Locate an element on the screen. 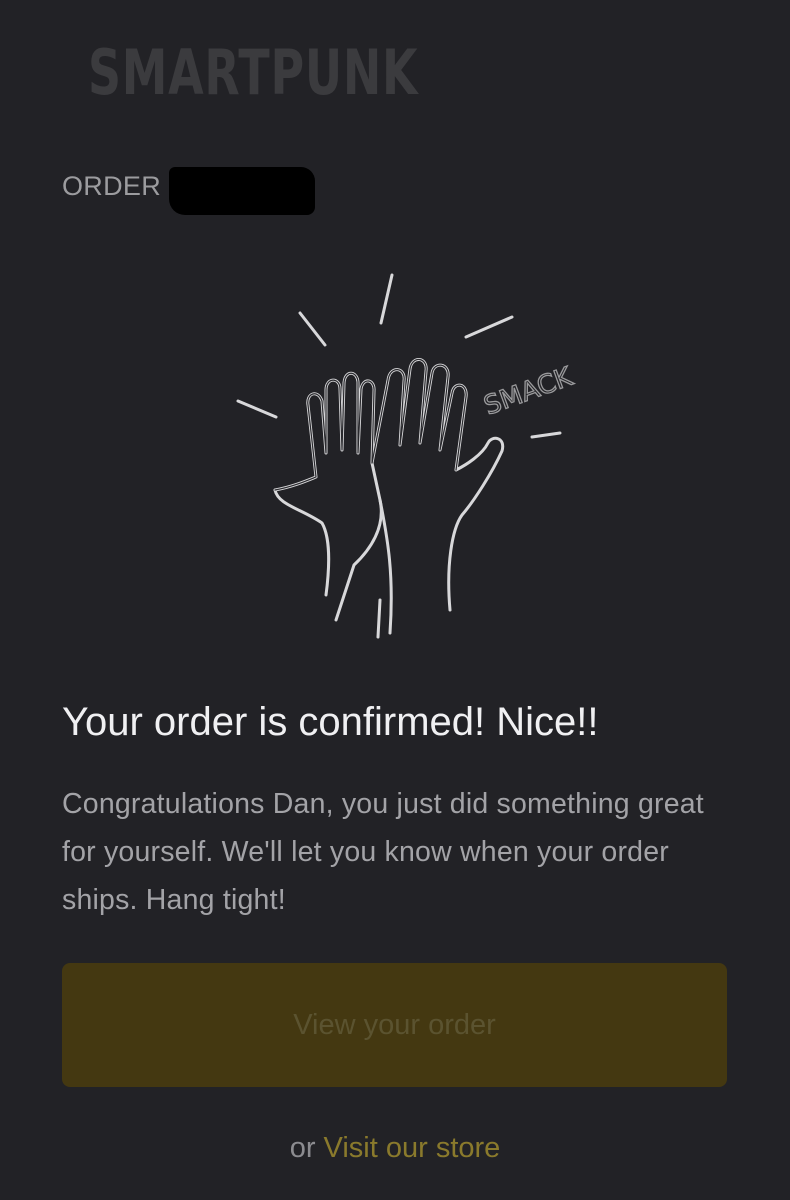  confirmation-headline: Your order is confirmed! Nice!! is located at coordinates (330, 722).